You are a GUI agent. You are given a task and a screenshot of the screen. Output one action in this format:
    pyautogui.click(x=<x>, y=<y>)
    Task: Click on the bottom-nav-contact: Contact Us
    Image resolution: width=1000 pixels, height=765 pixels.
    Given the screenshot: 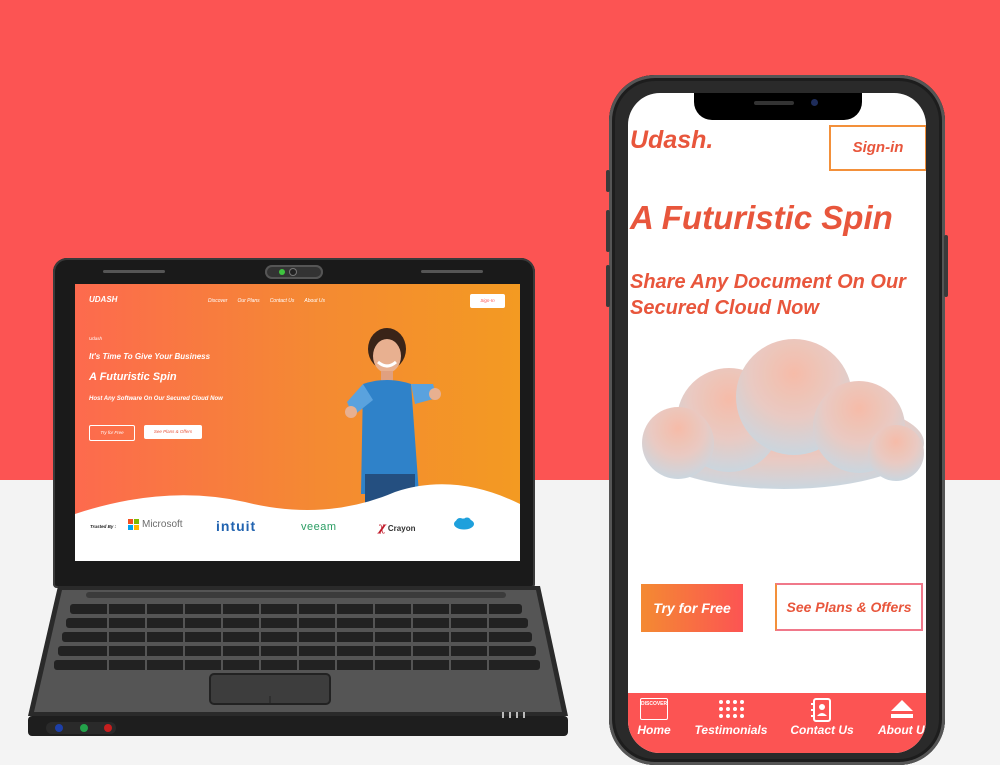 What is the action you would take?
    pyautogui.click(x=822, y=723)
    